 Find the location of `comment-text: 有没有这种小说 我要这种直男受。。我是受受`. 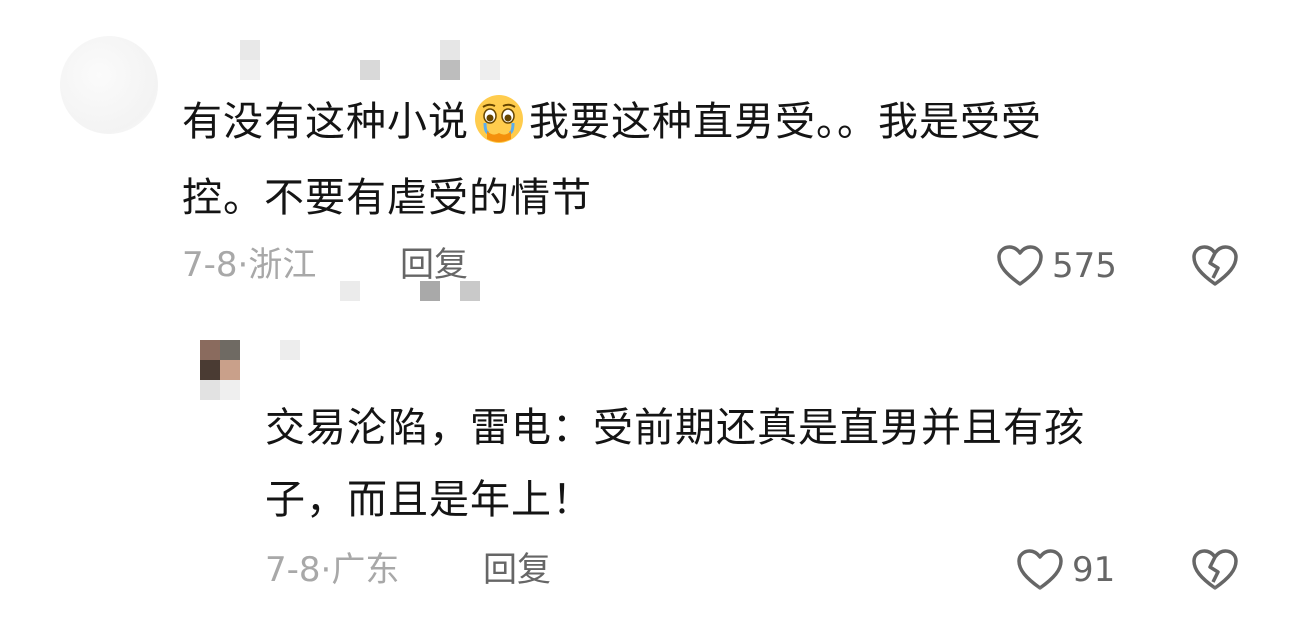

comment-text: 有没有这种小说 我要这种直男受。。我是受受 is located at coordinates (612, 122).